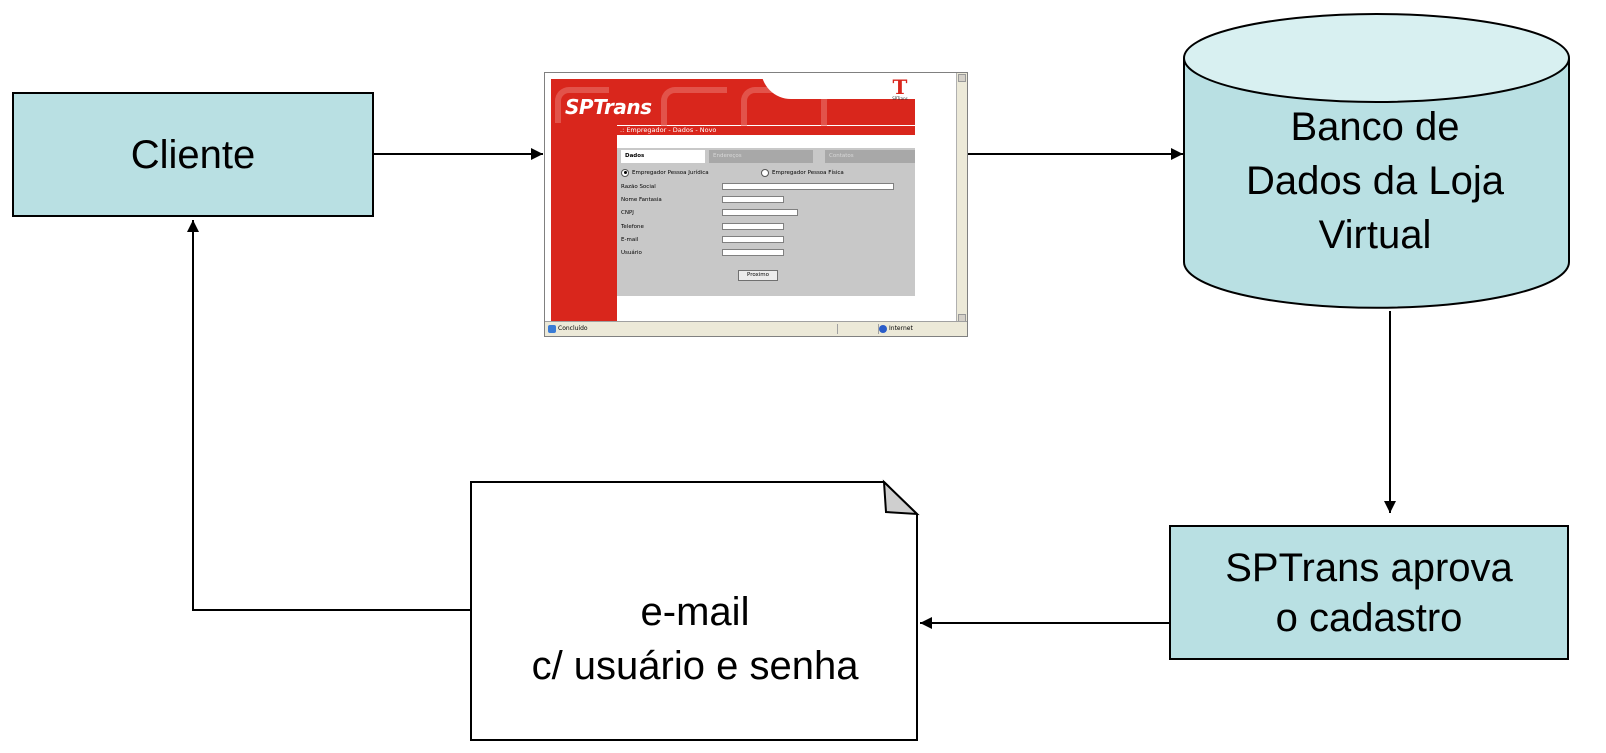 The height and width of the screenshot is (753, 1606). Describe the element at coordinates (858, 329) in the screenshot. I see `status-separators` at that location.